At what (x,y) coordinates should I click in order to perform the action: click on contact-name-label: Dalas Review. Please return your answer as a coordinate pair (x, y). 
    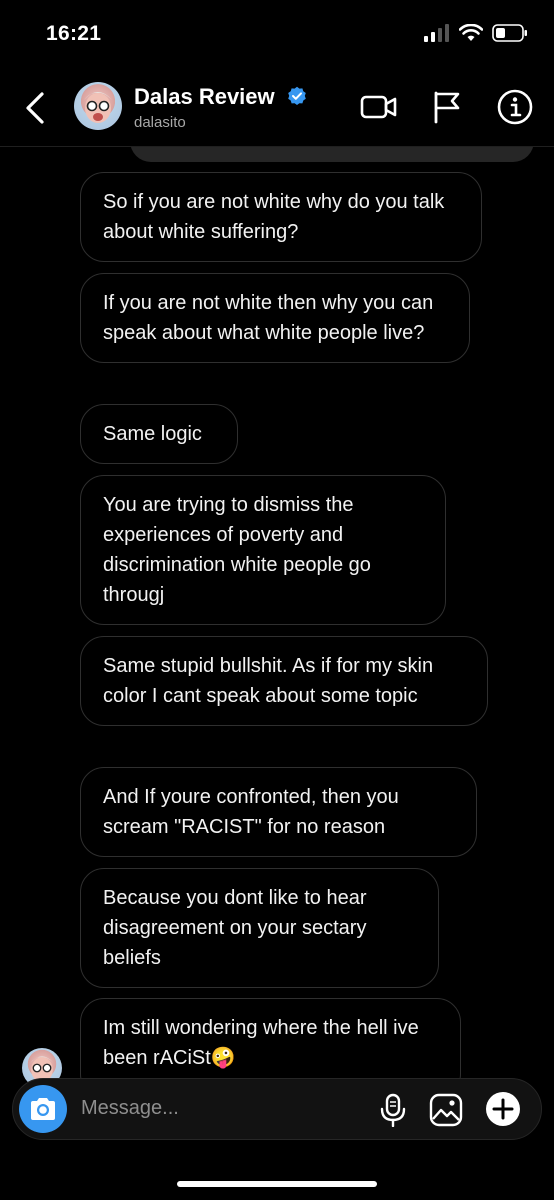
    Looking at the image, I should click on (204, 96).